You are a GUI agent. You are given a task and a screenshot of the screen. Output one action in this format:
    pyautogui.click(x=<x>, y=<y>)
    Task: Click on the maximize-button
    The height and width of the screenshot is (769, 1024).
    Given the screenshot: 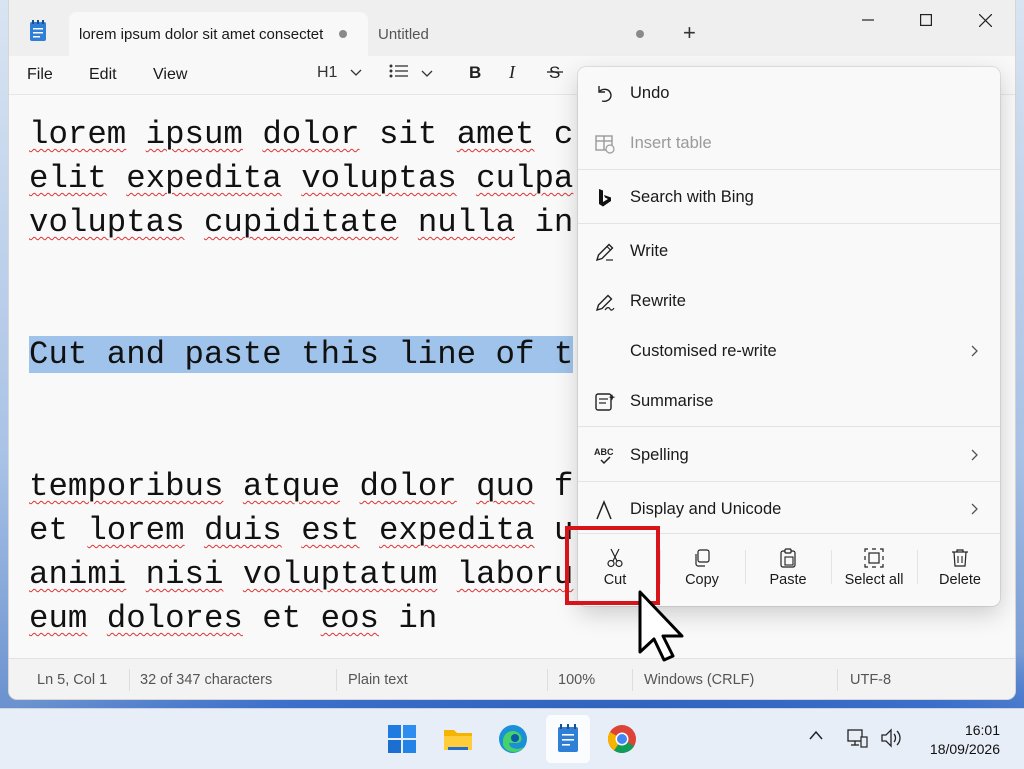 What is the action you would take?
    pyautogui.click(x=926, y=20)
    